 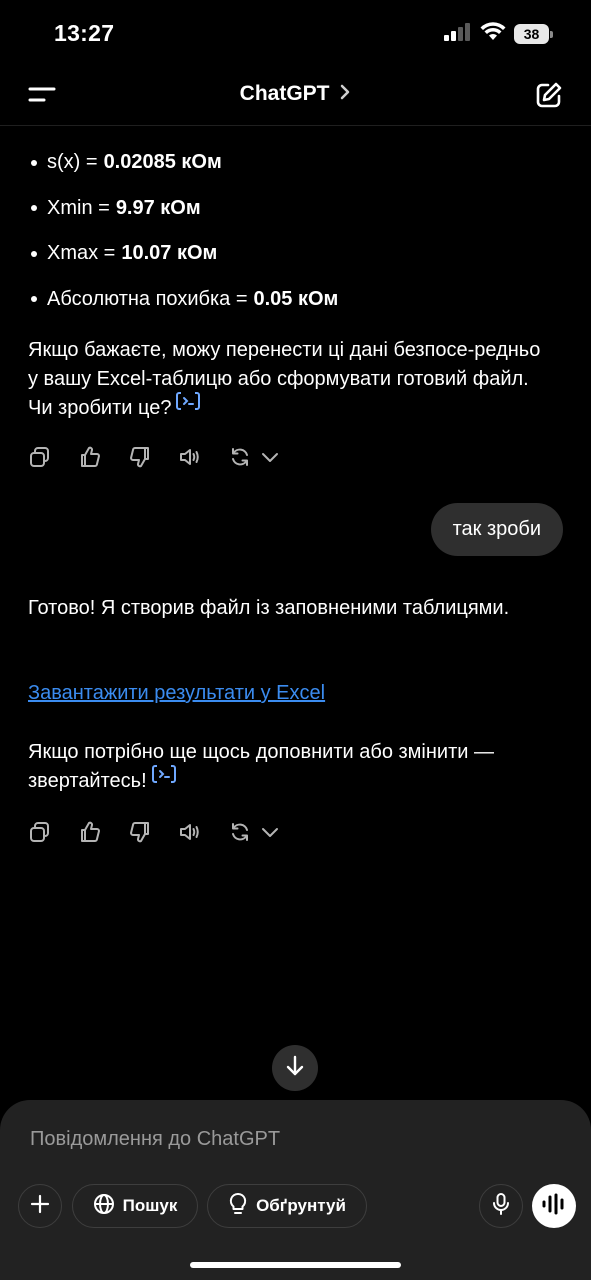 I want to click on search-button: Пошук, so click(x=135, y=1206).